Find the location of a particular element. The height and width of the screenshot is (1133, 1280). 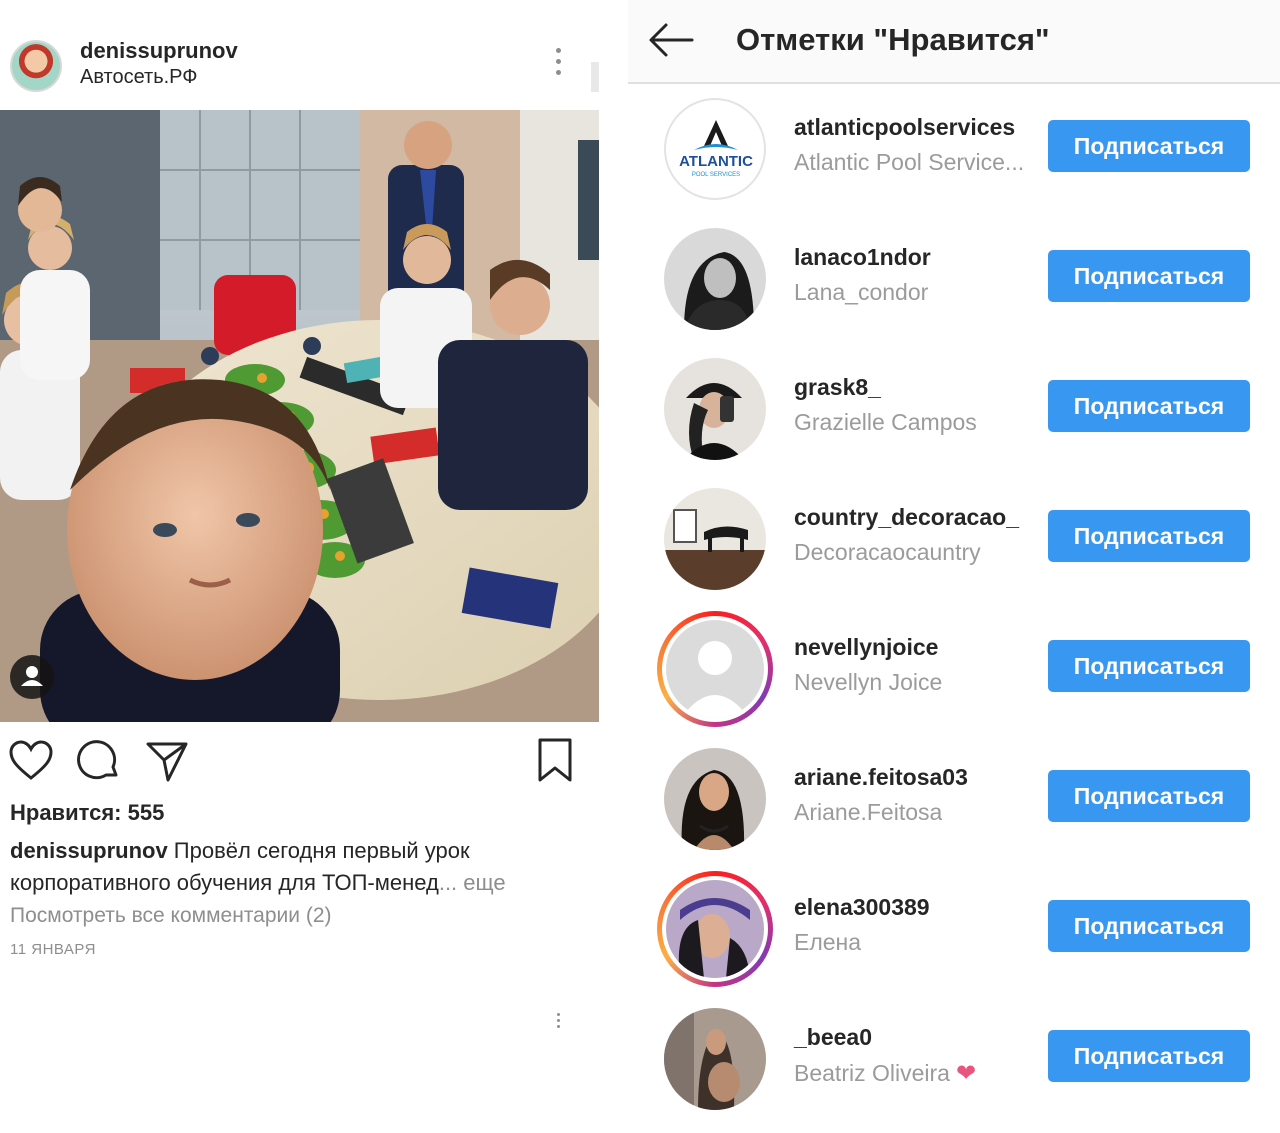

full-name: Grazielle Campos is located at coordinates (885, 422).